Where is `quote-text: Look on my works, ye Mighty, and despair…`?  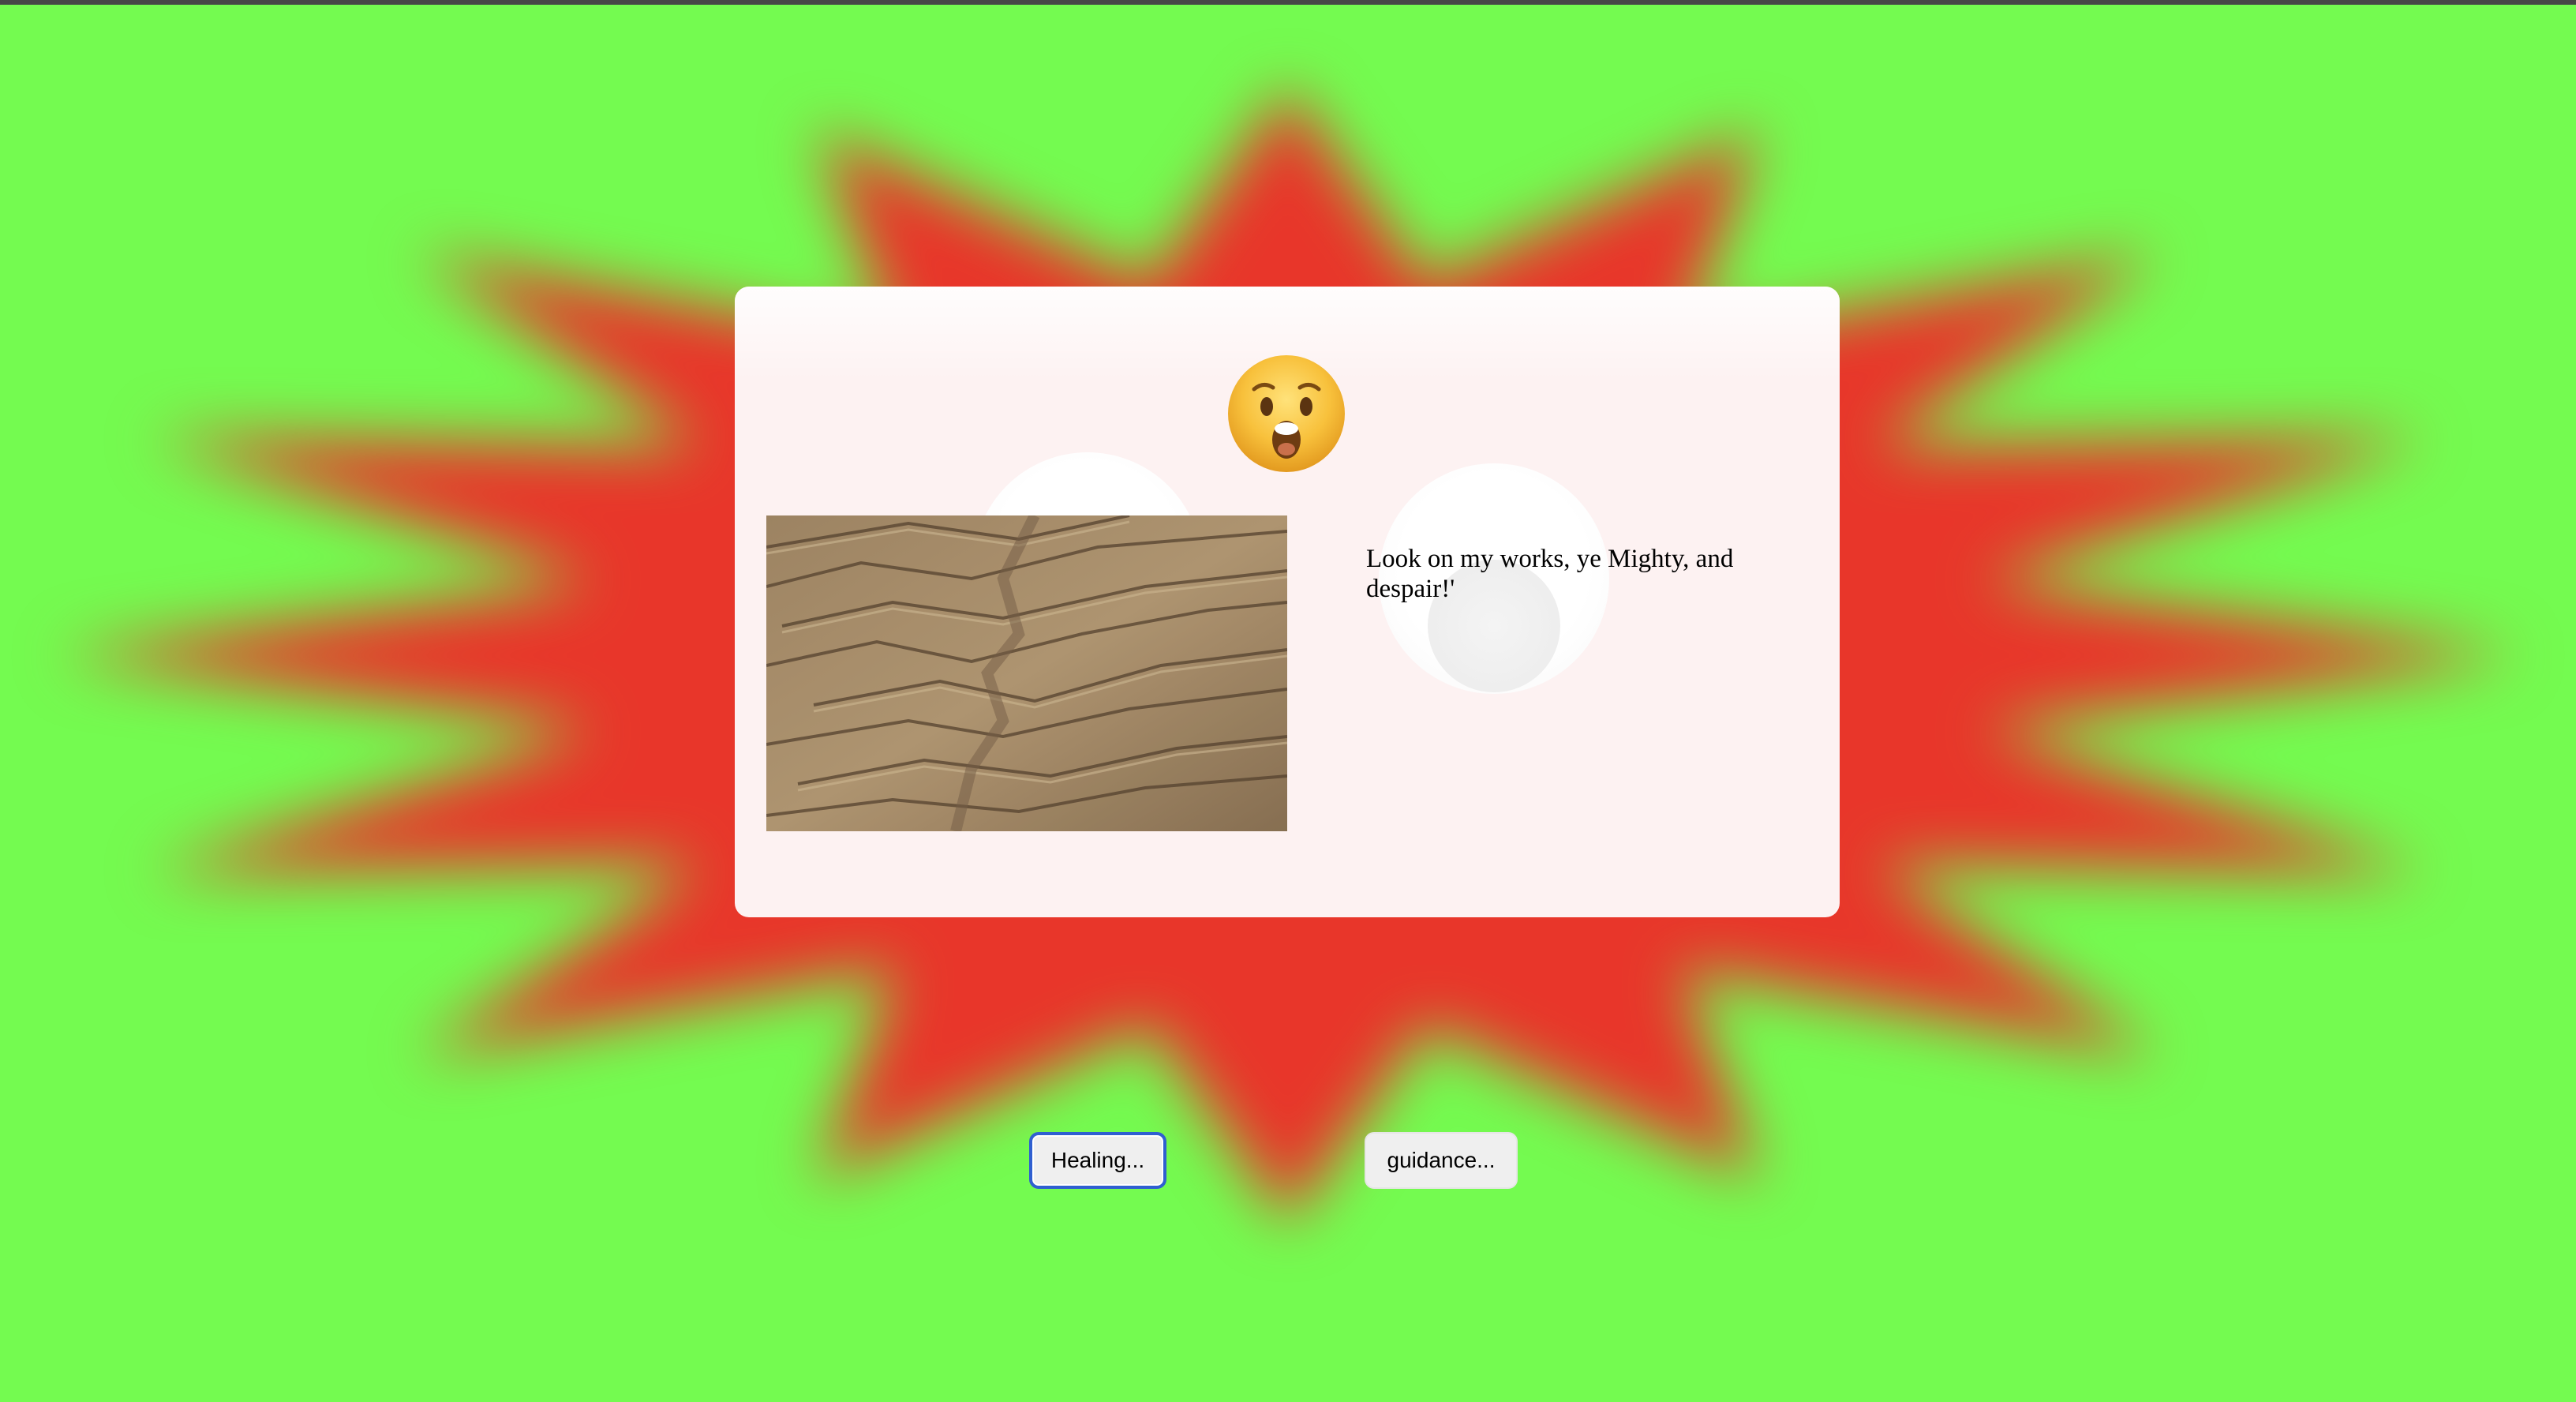 quote-text: Look on my works, ye Mighty, and despair… is located at coordinates (1550, 574).